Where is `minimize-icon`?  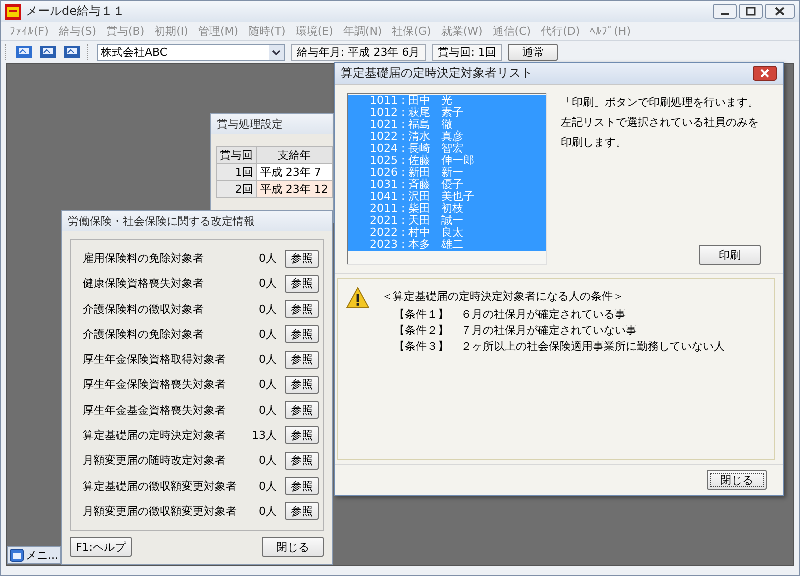
minimize-icon is located at coordinates (725, 11).